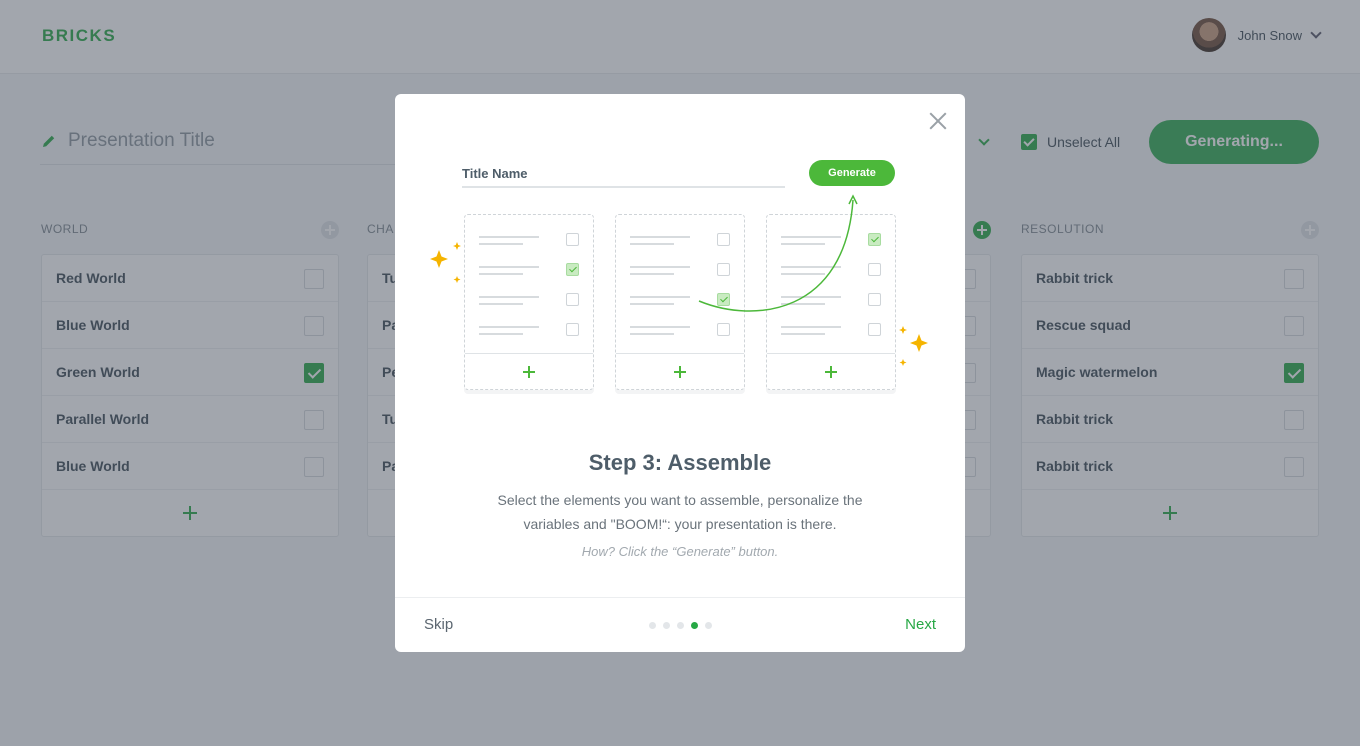  I want to click on step-hint: How? Click the “Generate” button., so click(680, 551).